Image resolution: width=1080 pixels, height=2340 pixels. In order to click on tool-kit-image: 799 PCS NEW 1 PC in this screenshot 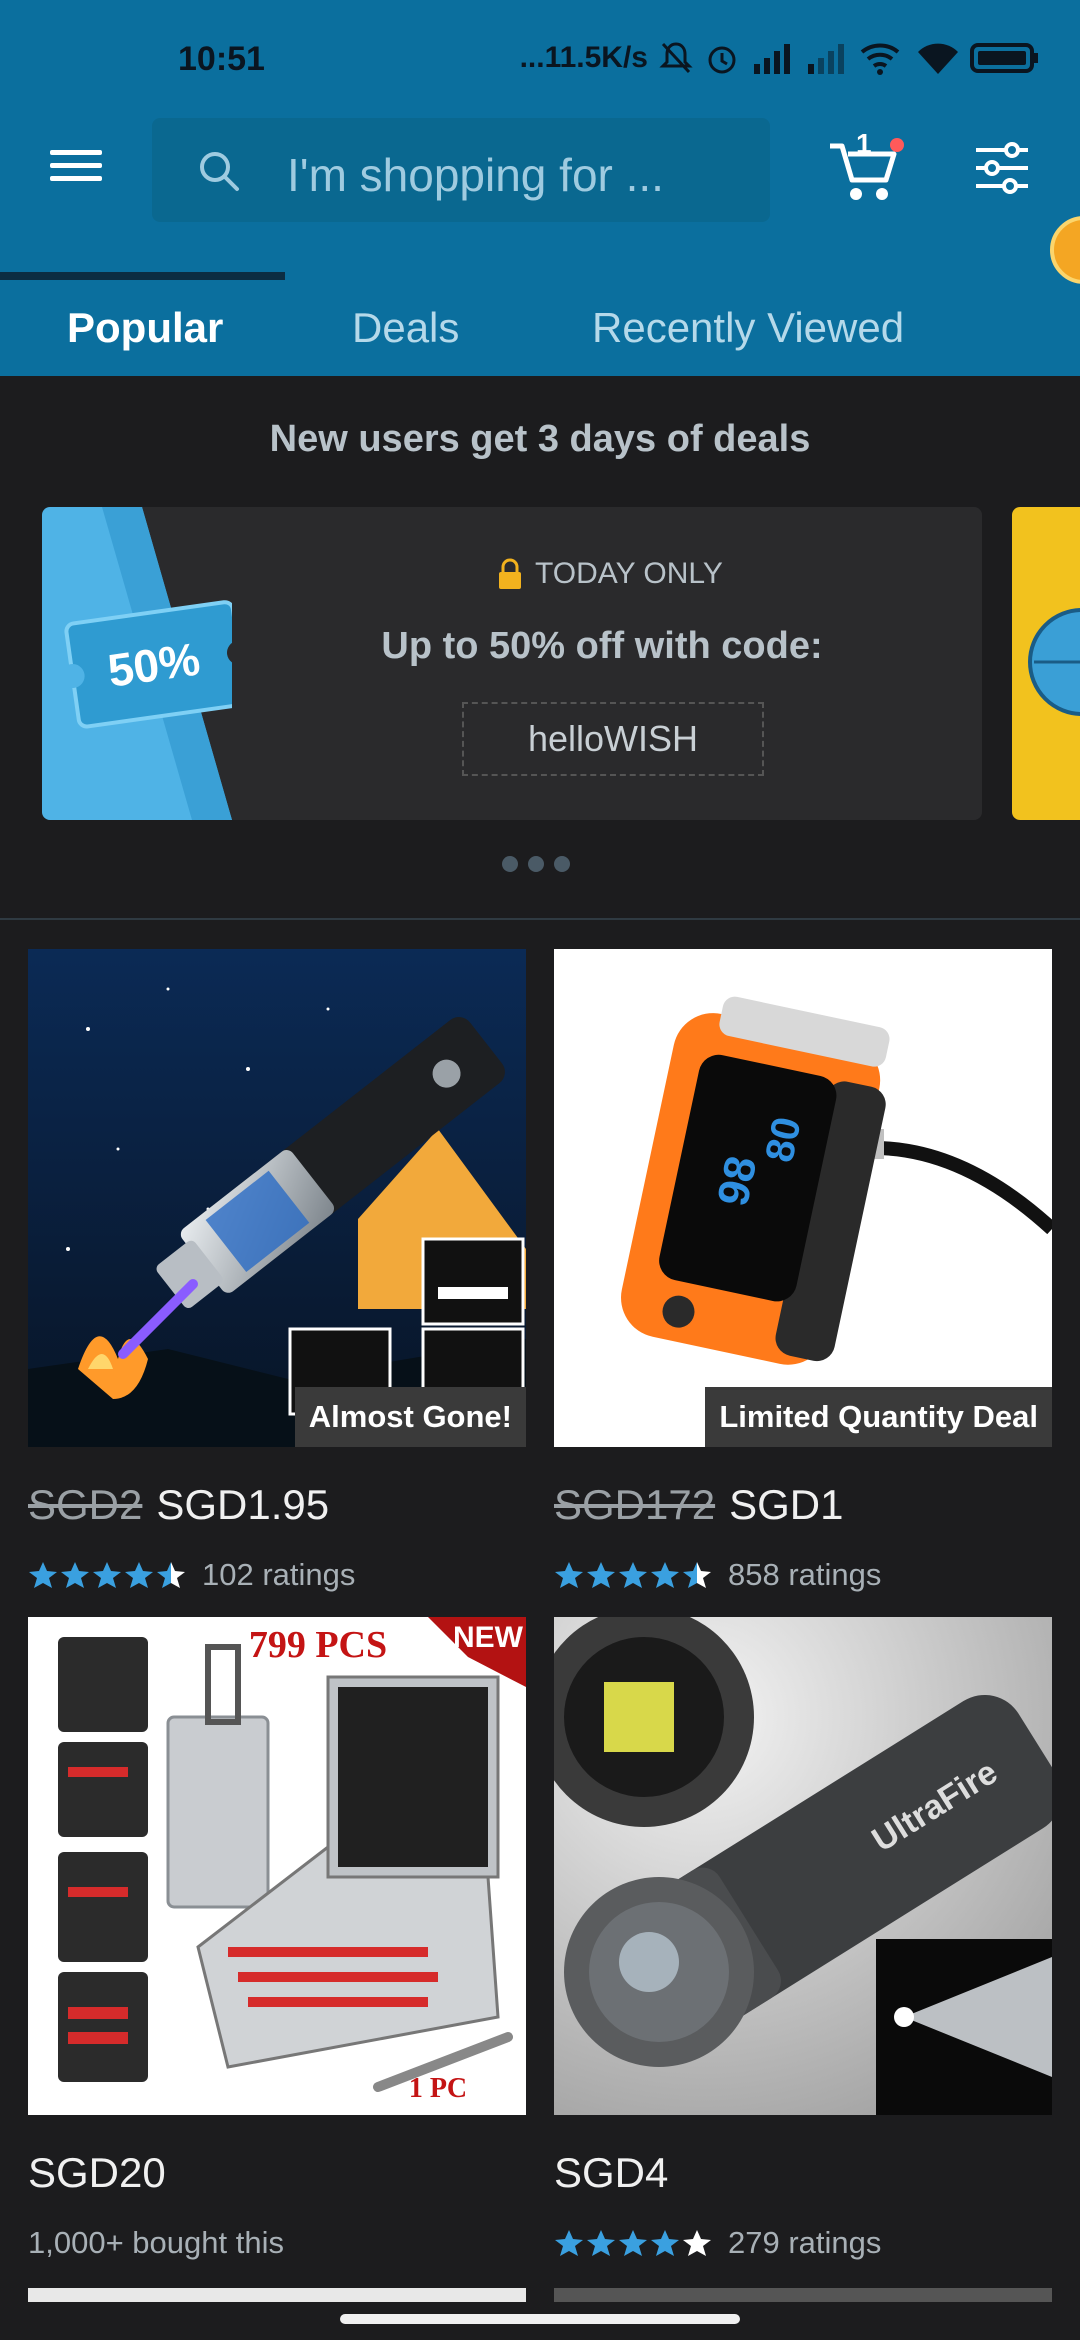, I will do `click(277, 1866)`.